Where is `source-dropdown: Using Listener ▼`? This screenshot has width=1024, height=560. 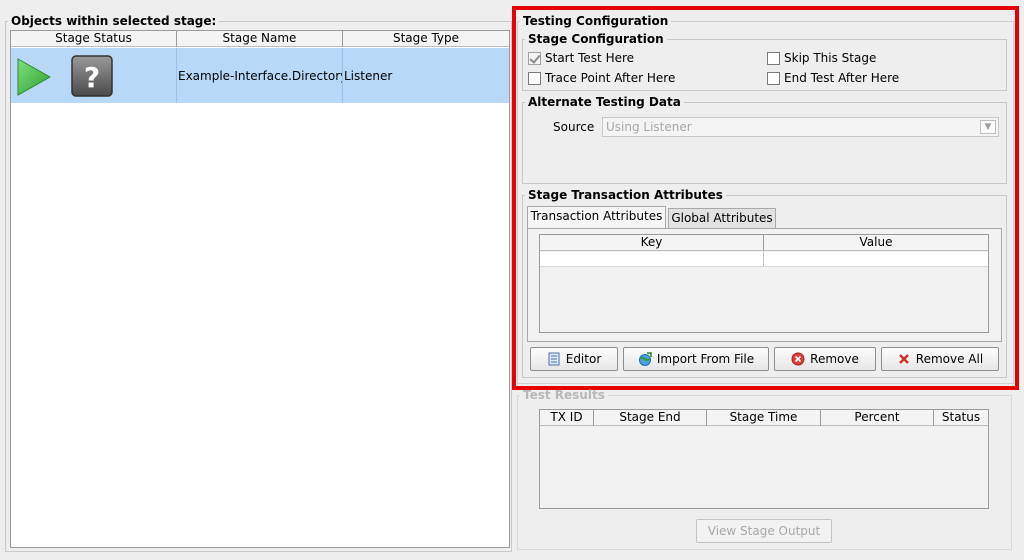 source-dropdown: Using Listener ▼ is located at coordinates (800, 127).